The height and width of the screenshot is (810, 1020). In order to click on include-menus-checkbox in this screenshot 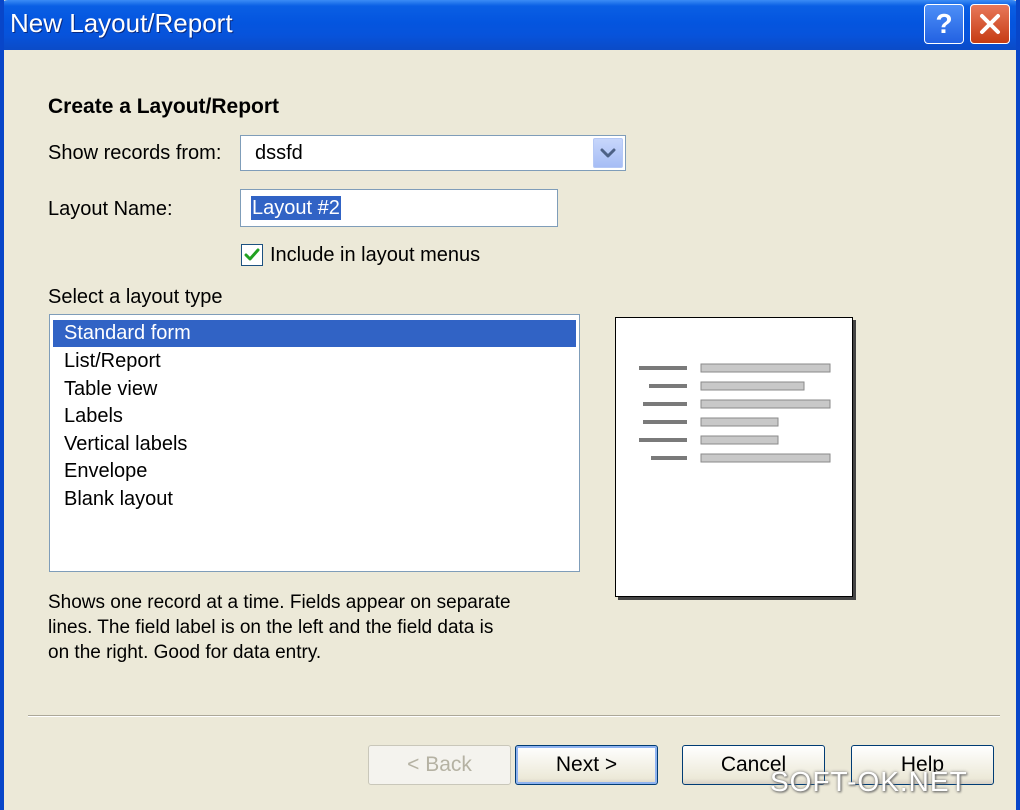, I will do `click(252, 255)`.